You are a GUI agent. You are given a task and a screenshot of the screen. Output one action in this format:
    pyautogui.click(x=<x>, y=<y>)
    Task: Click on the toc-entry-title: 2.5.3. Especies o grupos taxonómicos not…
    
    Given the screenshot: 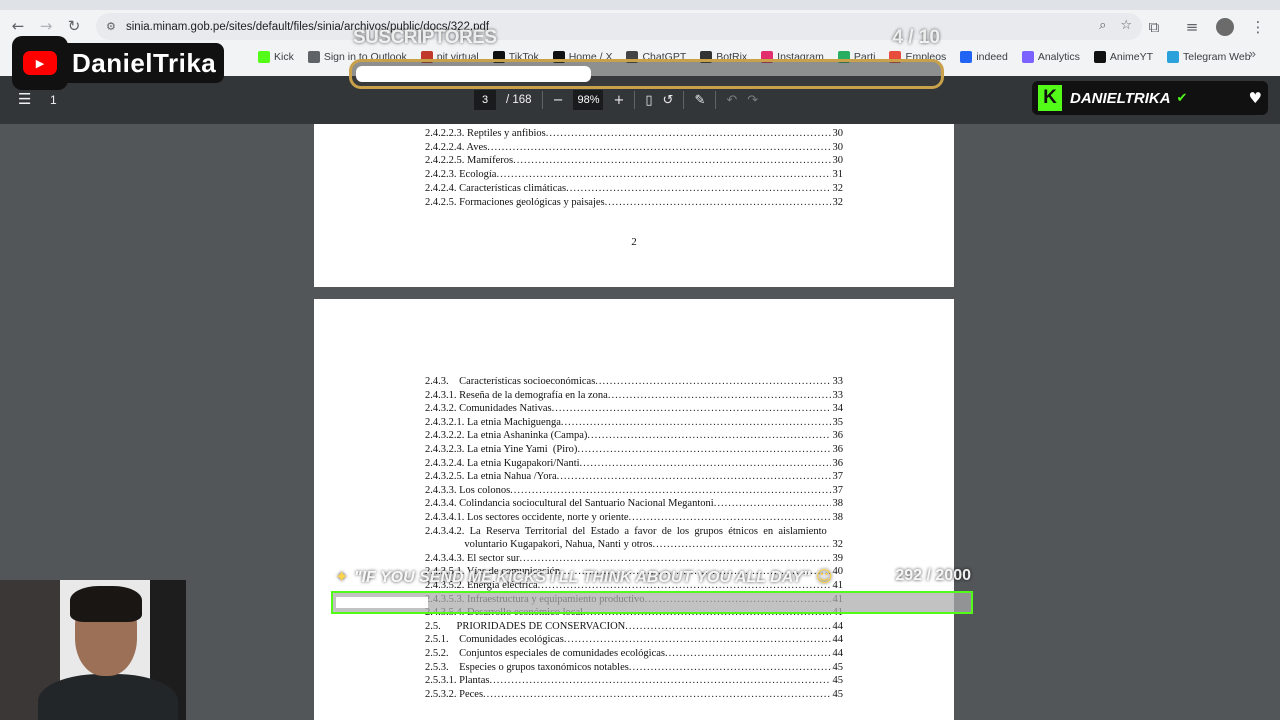 What is the action you would take?
    pyautogui.click(x=527, y=667)
    